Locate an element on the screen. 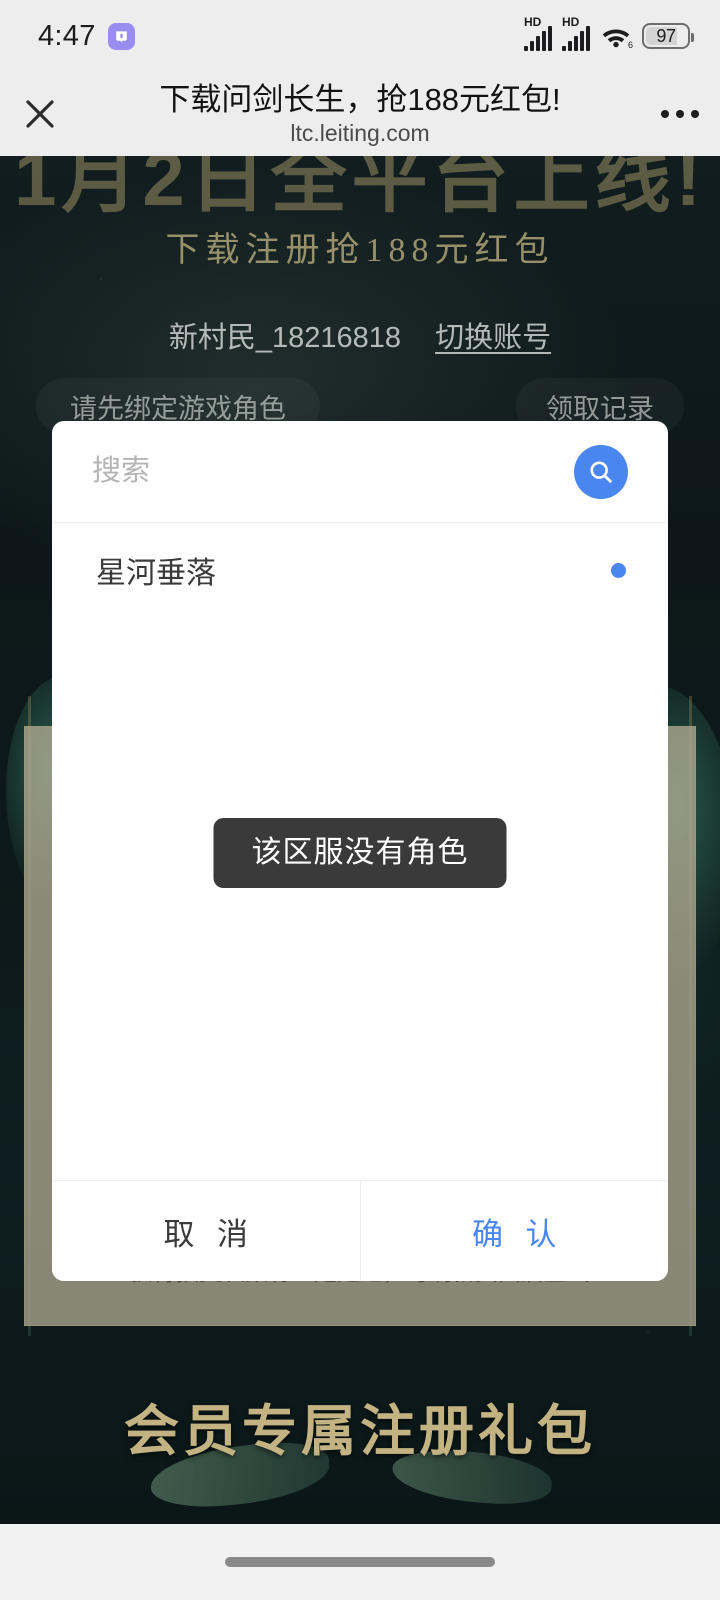 This screenshot has height=1600, width=720. promo-username: 新村民_18216818 is located at coordinates (285, 338).